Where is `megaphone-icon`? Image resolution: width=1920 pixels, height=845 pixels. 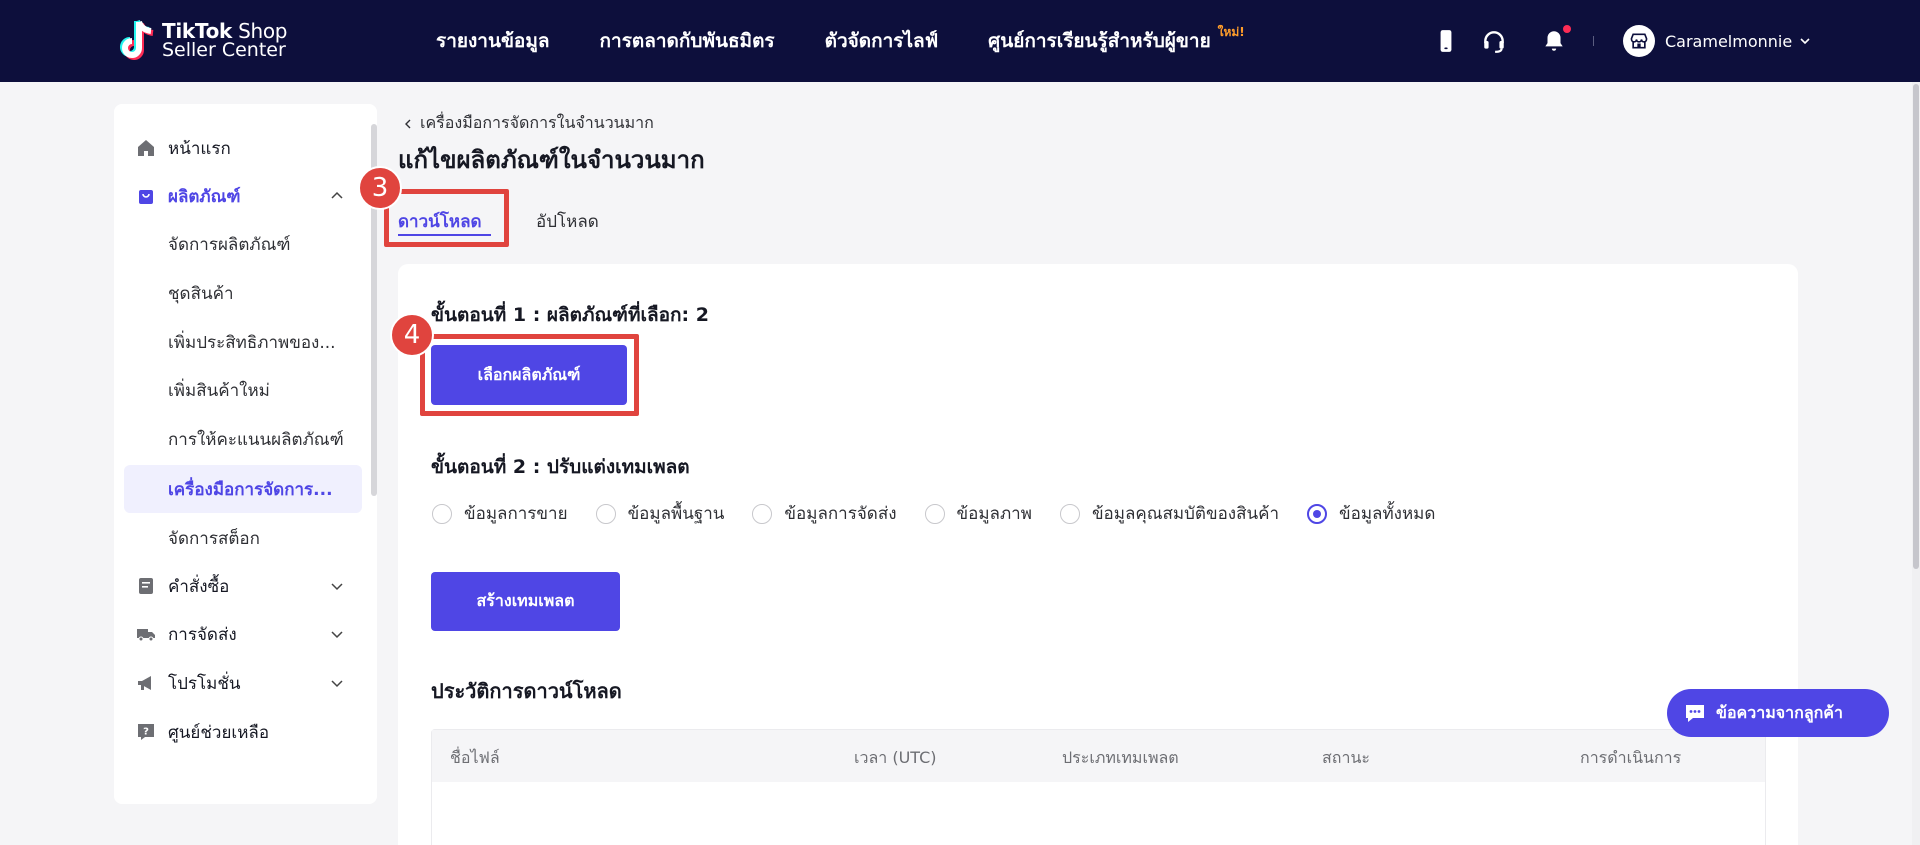 megaphone-icon is located at coordinates (144, 683).